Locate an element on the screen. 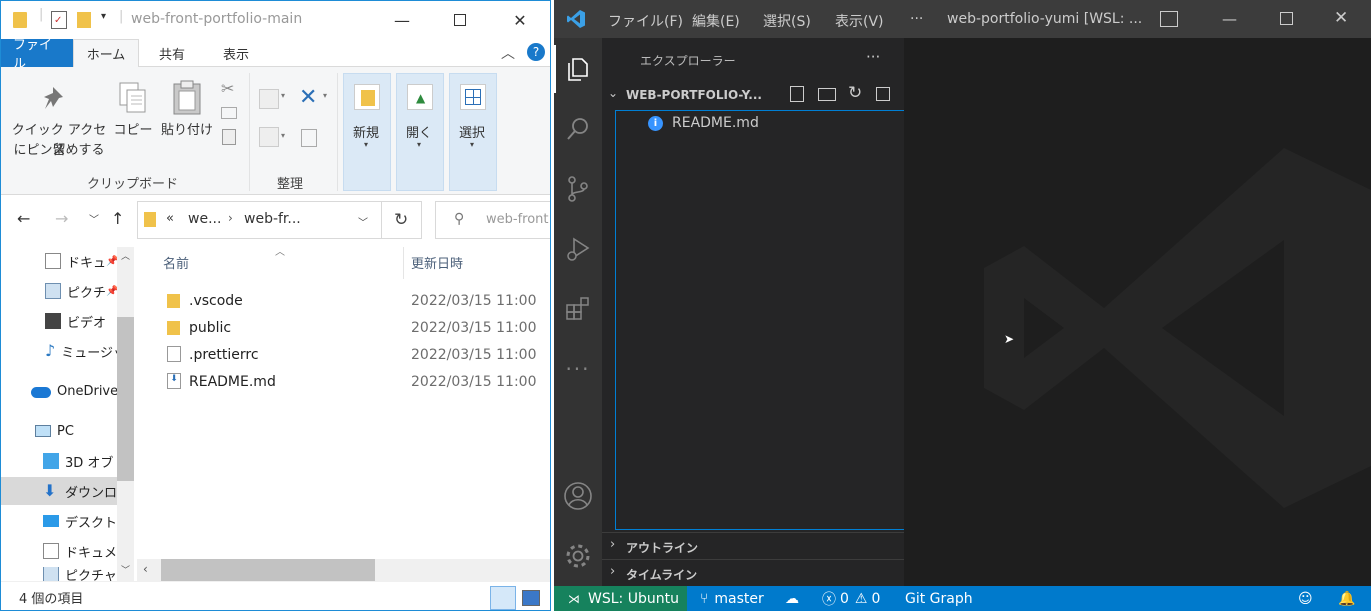 The height and width of the screenshot is (611, 1371). nav-onedrive: OneDrive is located at coordinates (60, 391).